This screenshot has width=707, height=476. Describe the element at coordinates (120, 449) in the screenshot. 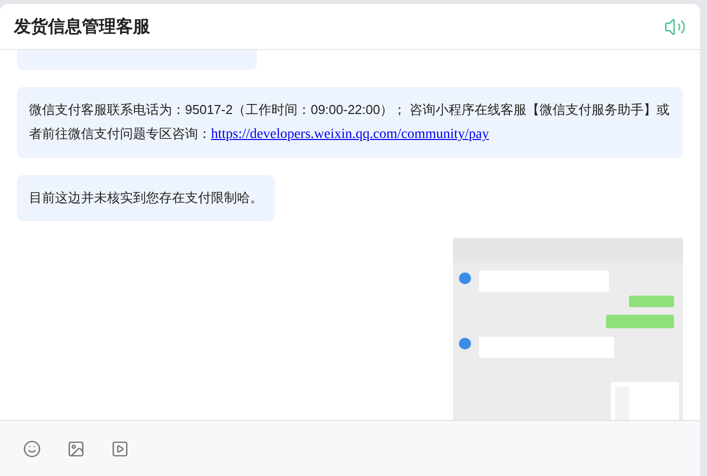

I see `video-icon` at that location.